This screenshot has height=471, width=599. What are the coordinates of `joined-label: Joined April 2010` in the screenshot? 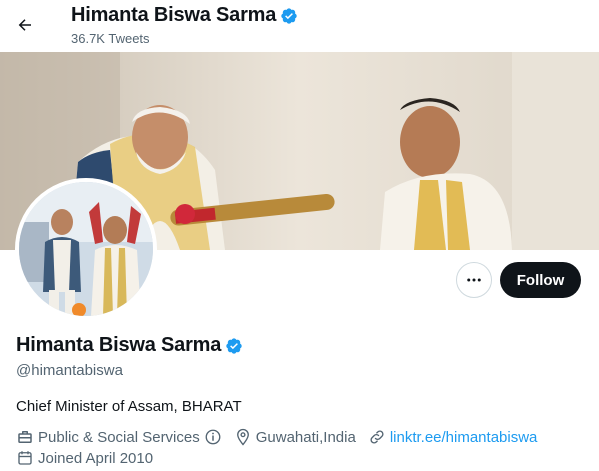 It's located at (96, 458).